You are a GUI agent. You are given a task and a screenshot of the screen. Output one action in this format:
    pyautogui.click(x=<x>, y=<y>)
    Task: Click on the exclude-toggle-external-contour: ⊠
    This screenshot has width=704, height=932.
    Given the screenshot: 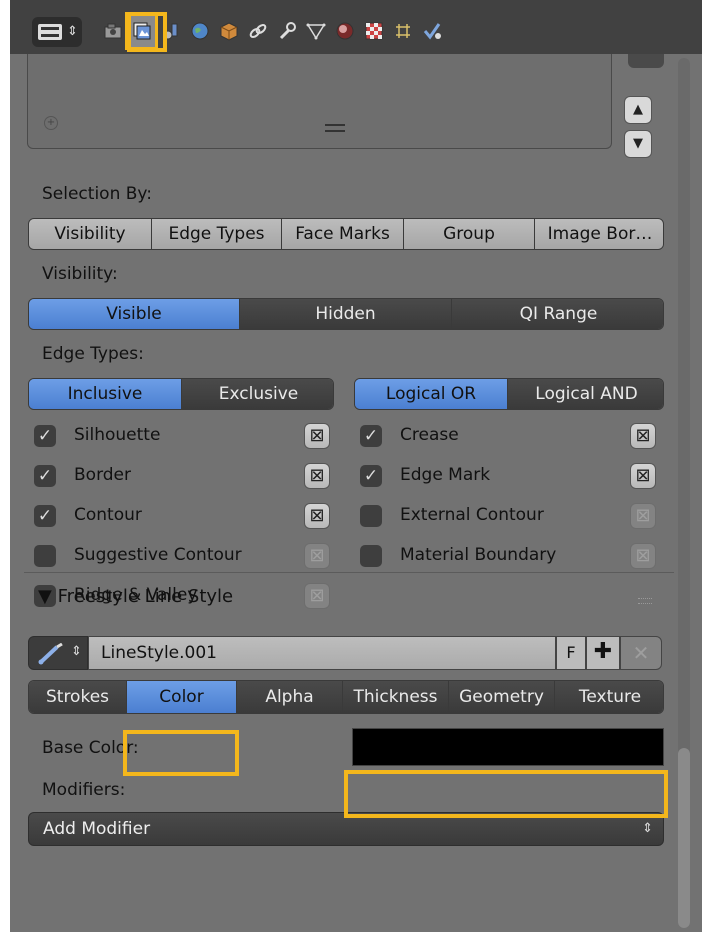 What is the action you would take?
    pyautogui.click(x=643, y=516)
    